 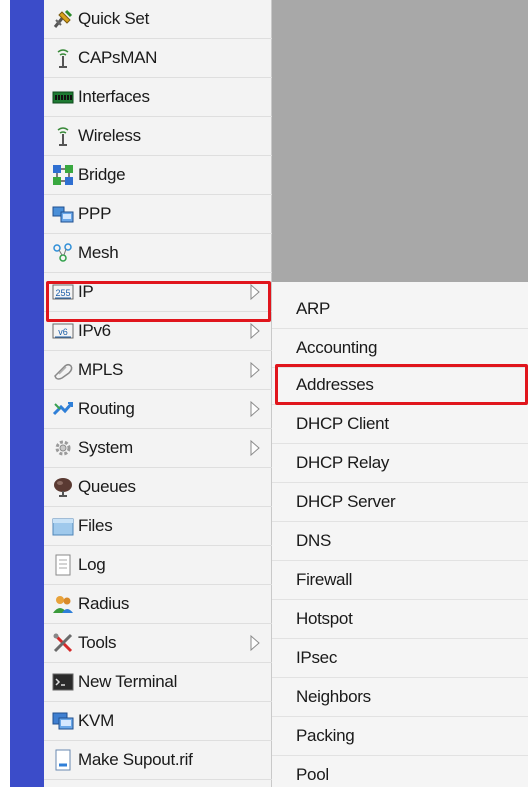 What do you see at coordinates (102, 174) in the screenshot?
I see `menu-item-label: Bridge` at bounding box center [102, 174].